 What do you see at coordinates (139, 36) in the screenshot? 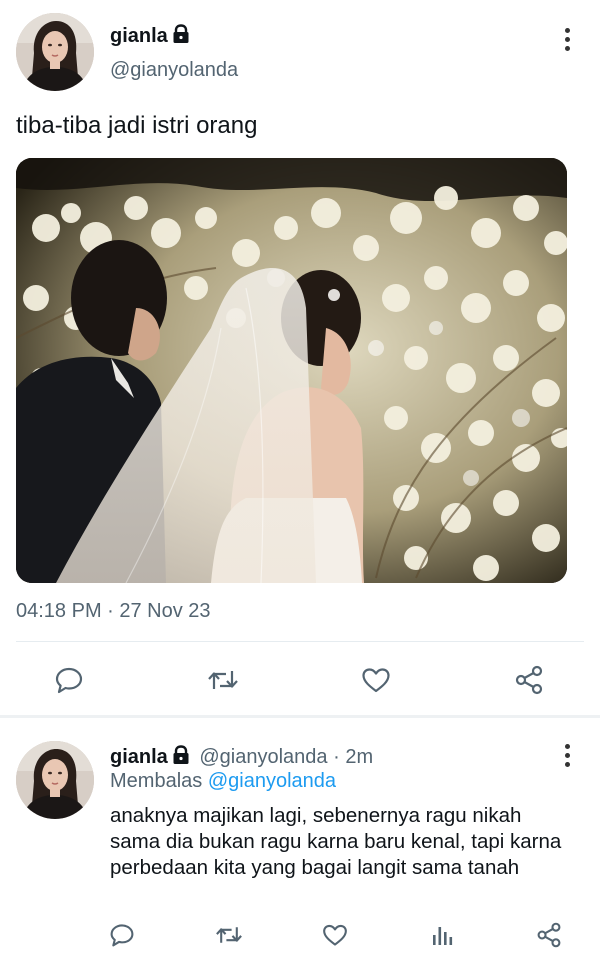
I see `display-name: gianla` at bounding box center [139, 36].